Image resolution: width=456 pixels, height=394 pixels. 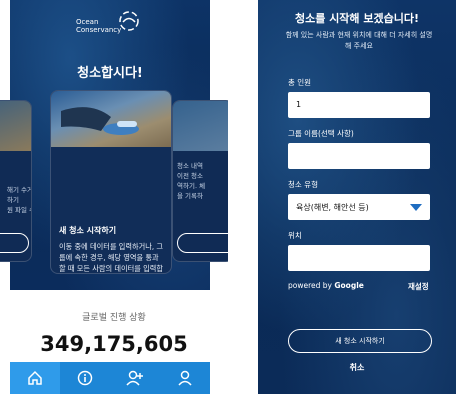 I want to click on powered-by-text: powered by, so click(x=310, y=285).